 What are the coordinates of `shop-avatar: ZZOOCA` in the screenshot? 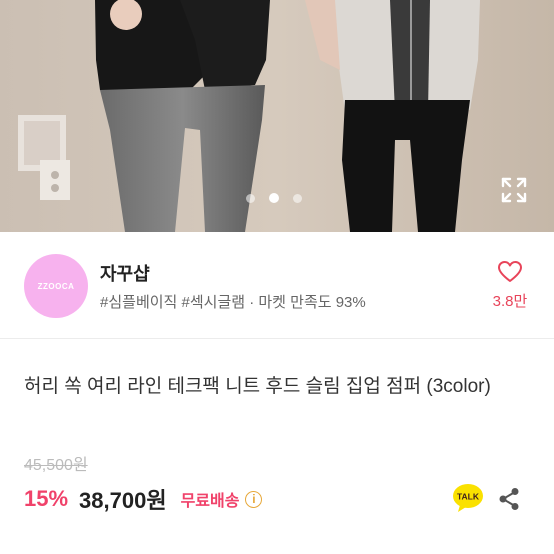 It's located at (56, 286).